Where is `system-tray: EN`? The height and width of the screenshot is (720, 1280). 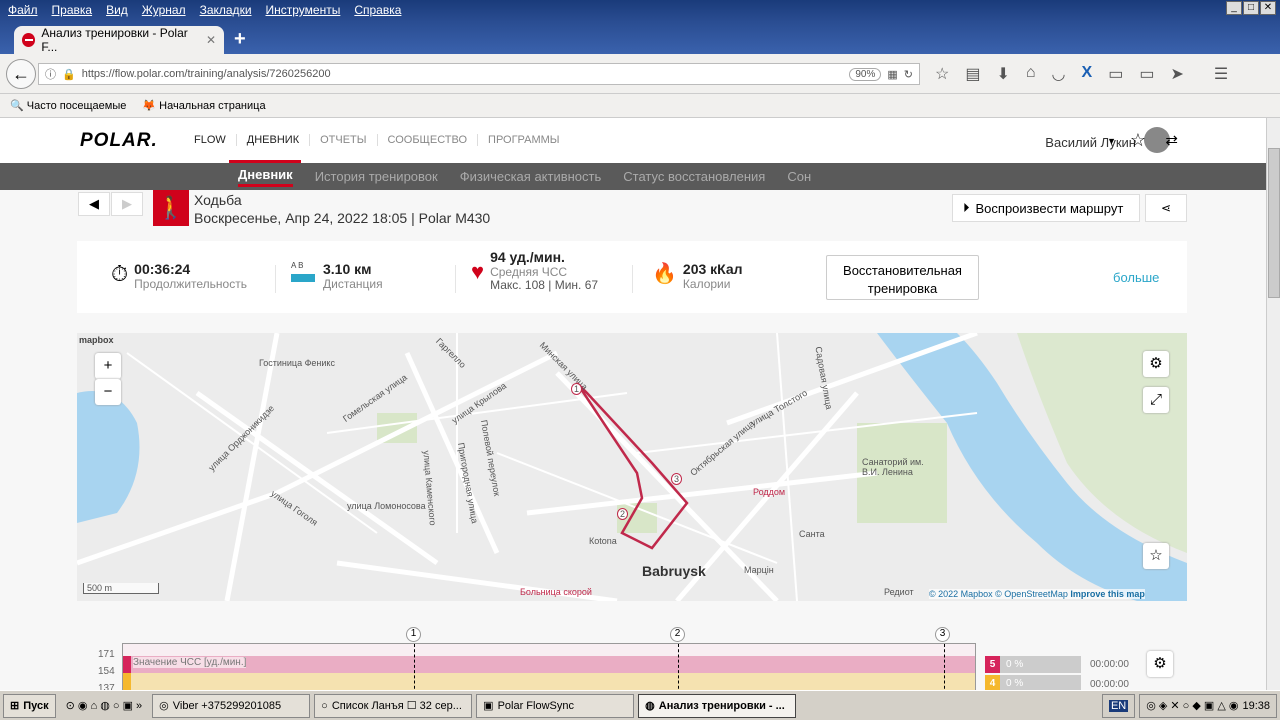 system-tray: EN is located at coordinates (1118, 705).